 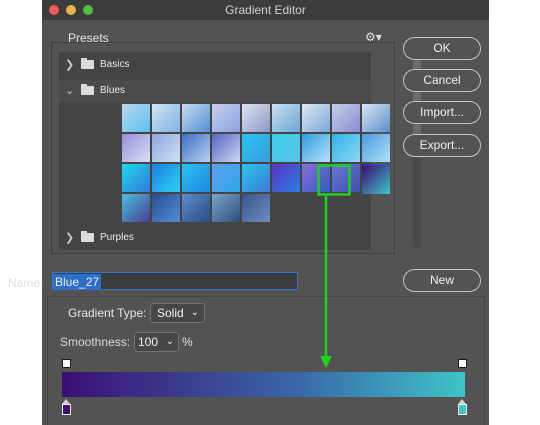 What do you see at coordinates (77, 282) in the screenshot?
I see `name-input-value: Blue_27` at bounding box center [77, 282].